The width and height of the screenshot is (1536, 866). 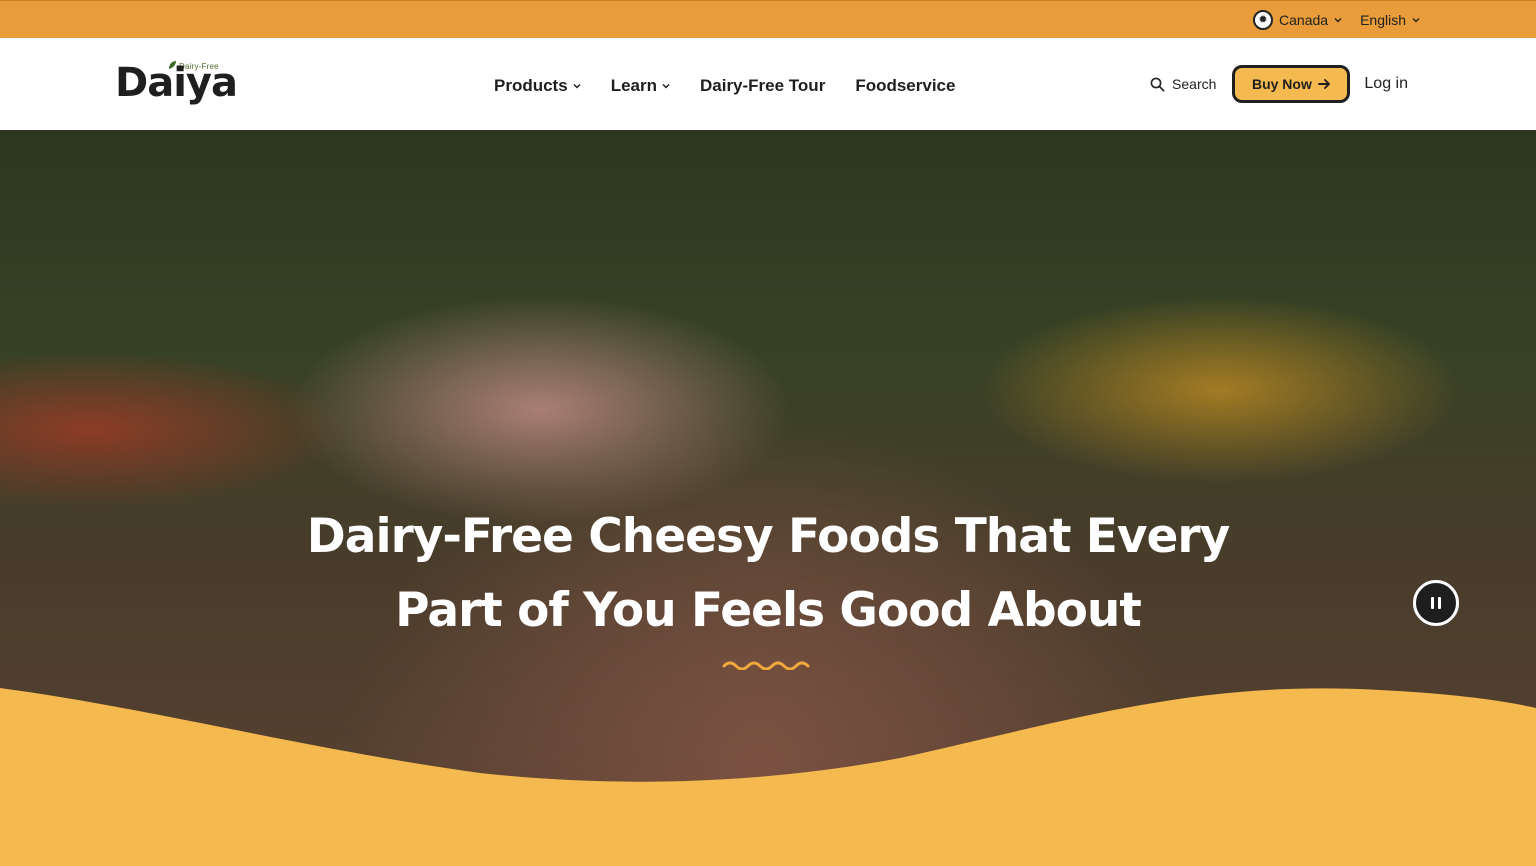 I want to click on hero-heading-line-2: Part of You Feels Good About, so click(x=768, y=610).